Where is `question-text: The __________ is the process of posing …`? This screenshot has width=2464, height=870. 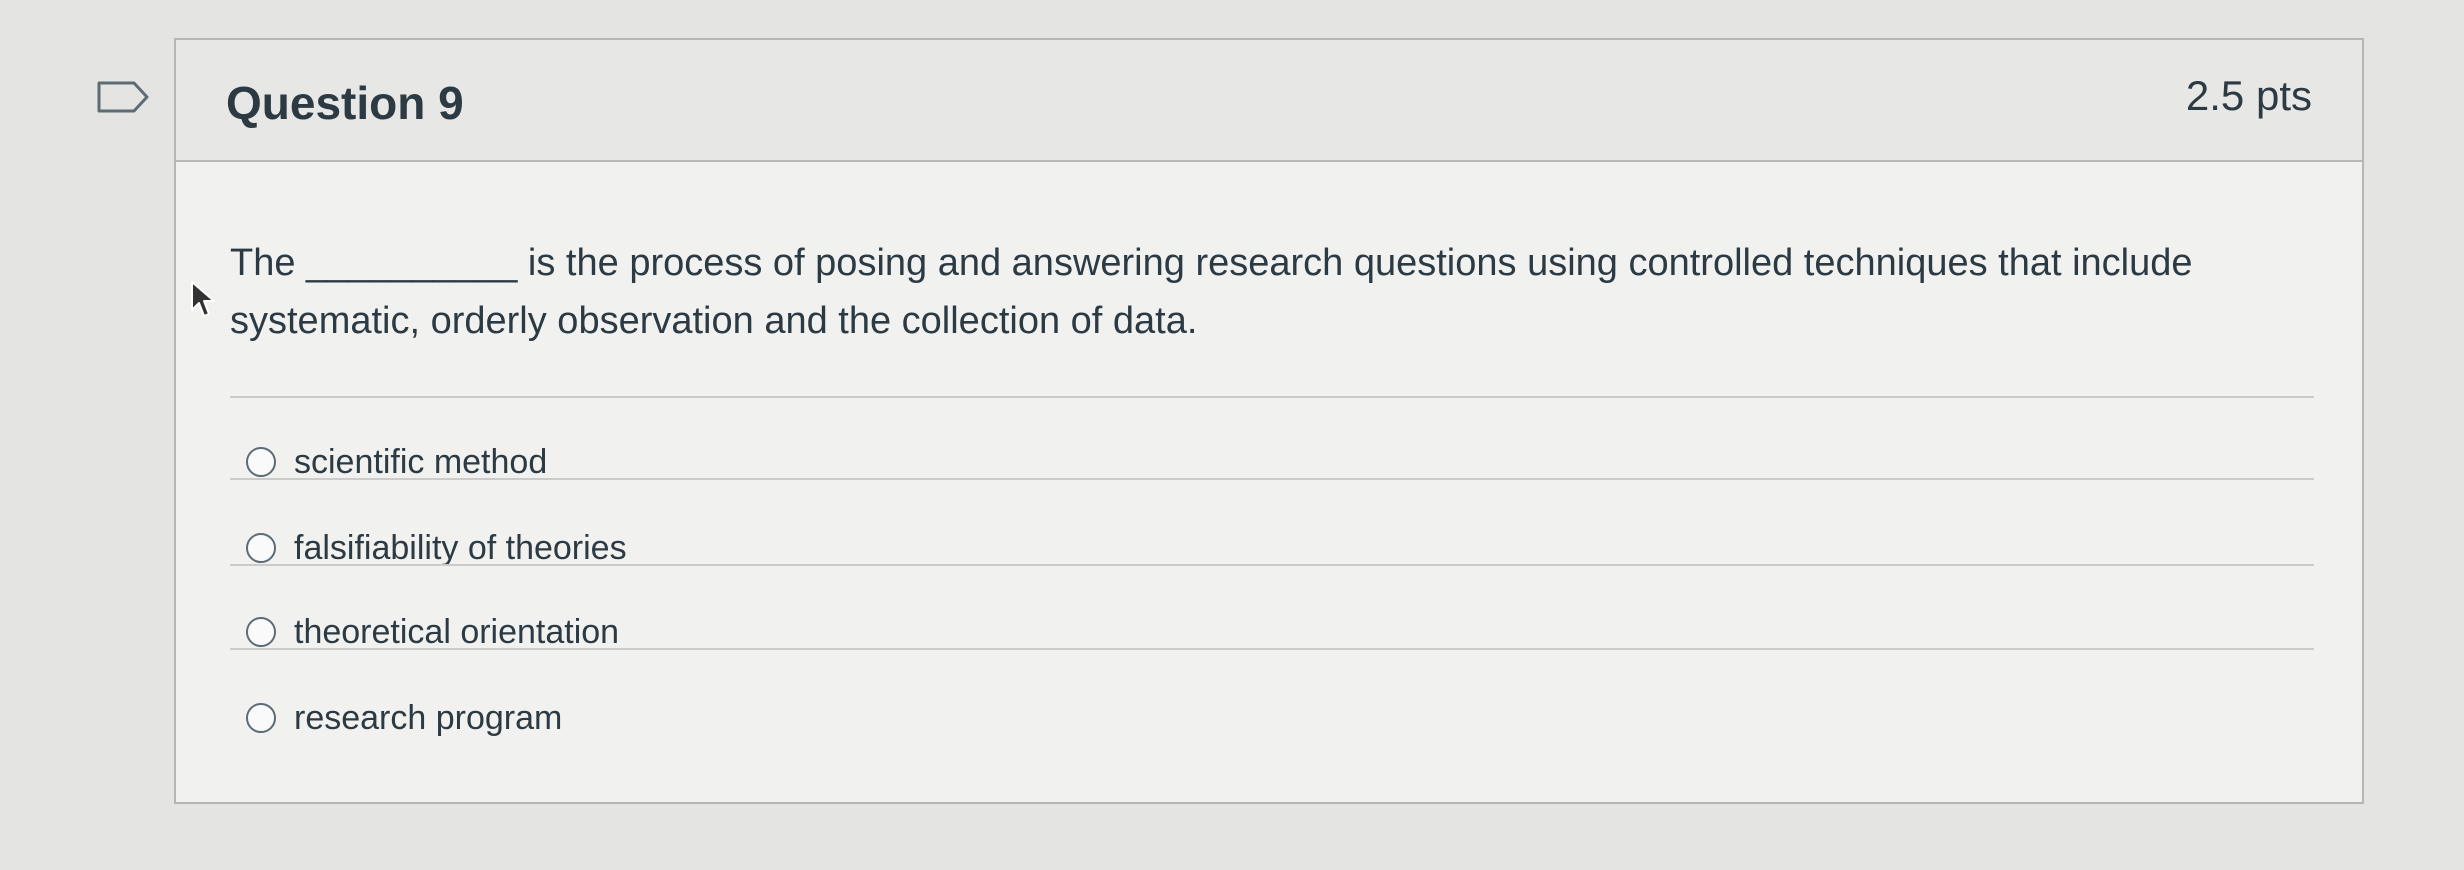 question-text: The __________ is the process of posing … is located at coordinates (1260, 292).